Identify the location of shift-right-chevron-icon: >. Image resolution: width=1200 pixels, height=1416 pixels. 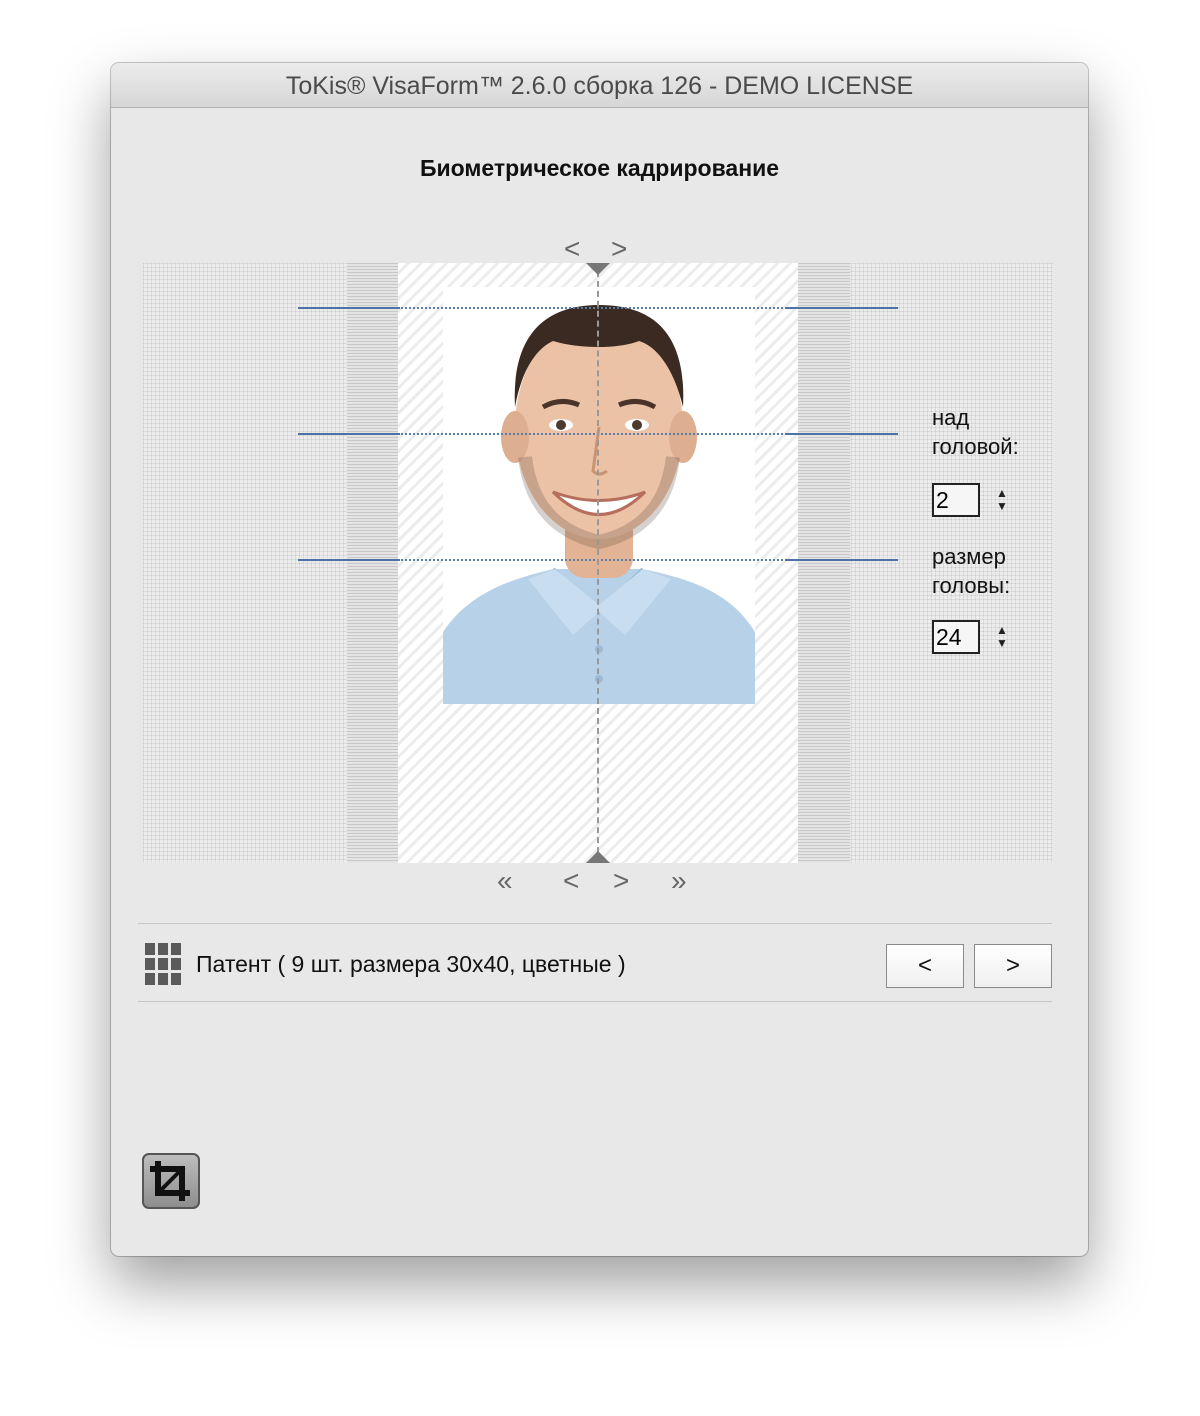
(619, 249).